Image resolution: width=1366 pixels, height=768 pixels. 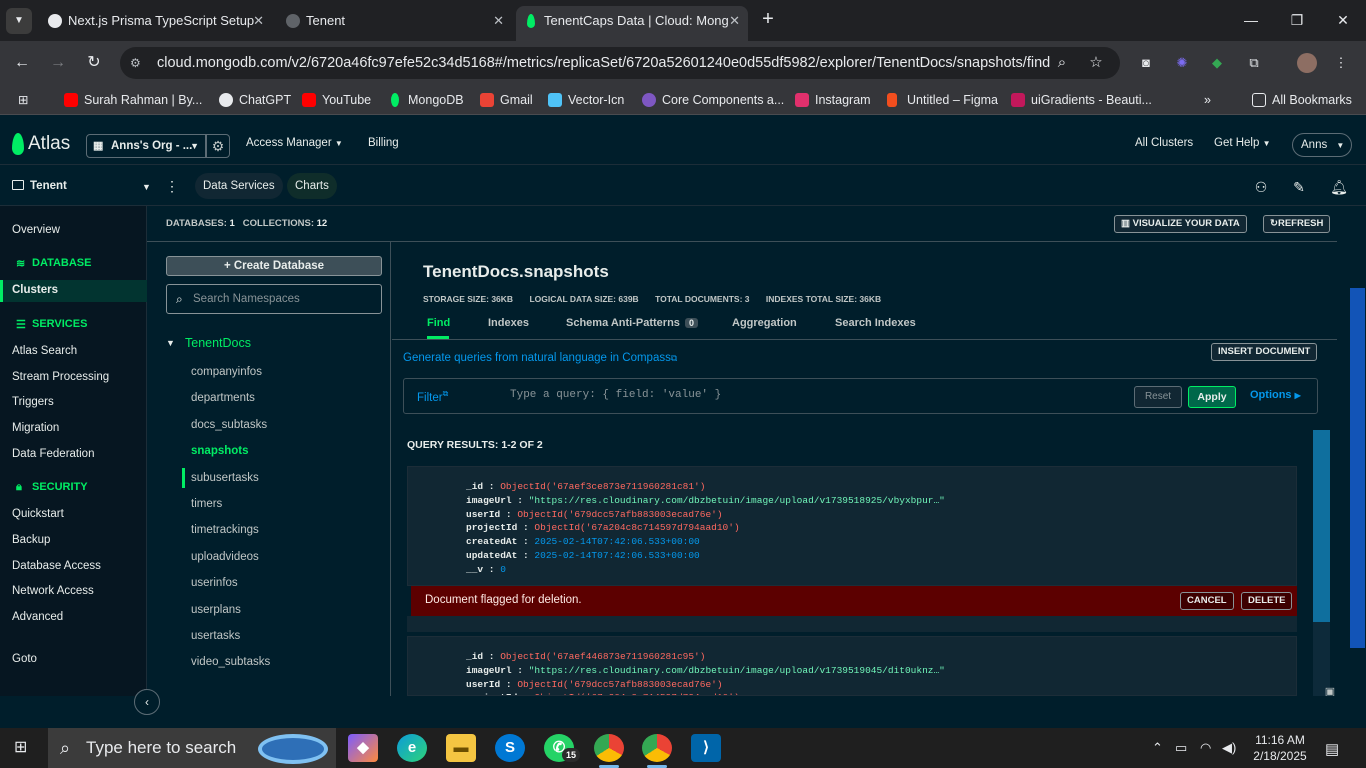 I want to click on create-database-button: + Create Database, so click(x=274, y=266).